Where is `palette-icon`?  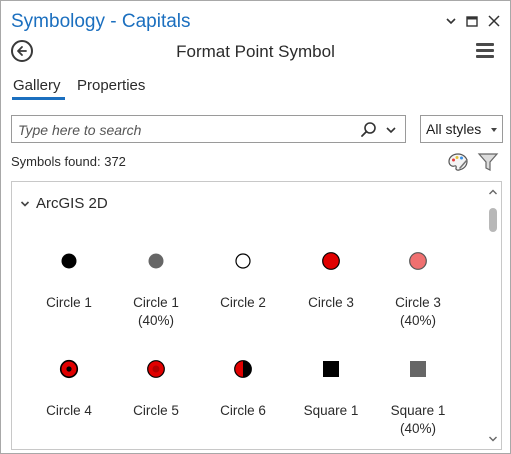 palette-icon is located at coordinates (458, 162).